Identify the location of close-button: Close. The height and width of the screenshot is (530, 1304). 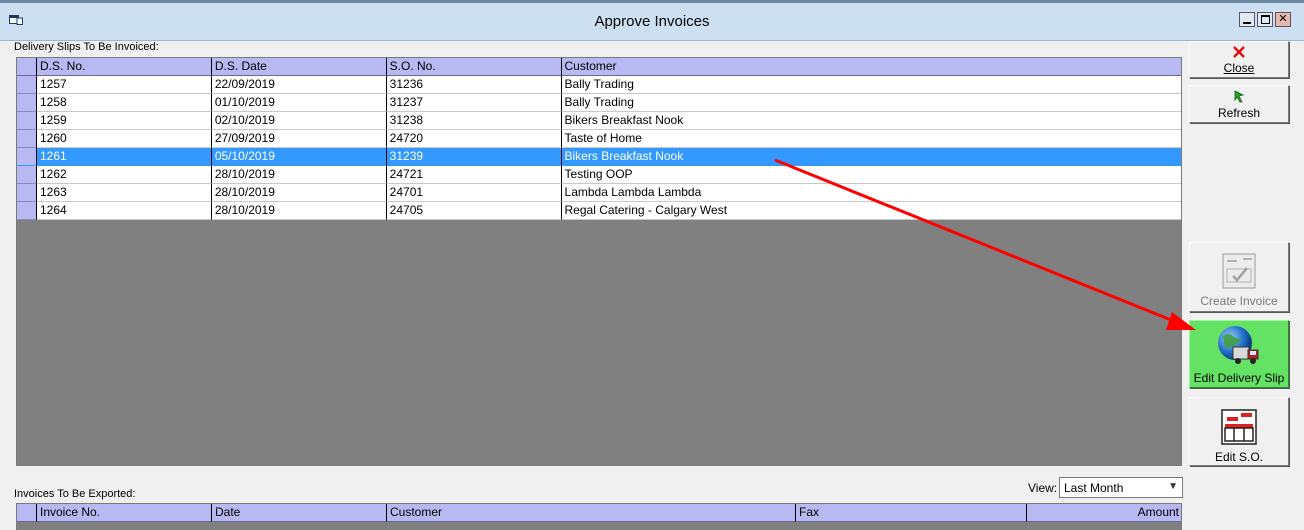
(1239, 59).